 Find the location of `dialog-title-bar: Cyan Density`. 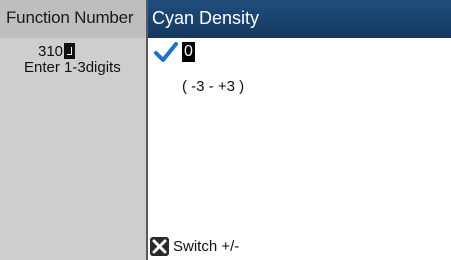

dialog-title-bar: Cyan Density is located at coordinates (299, 19).